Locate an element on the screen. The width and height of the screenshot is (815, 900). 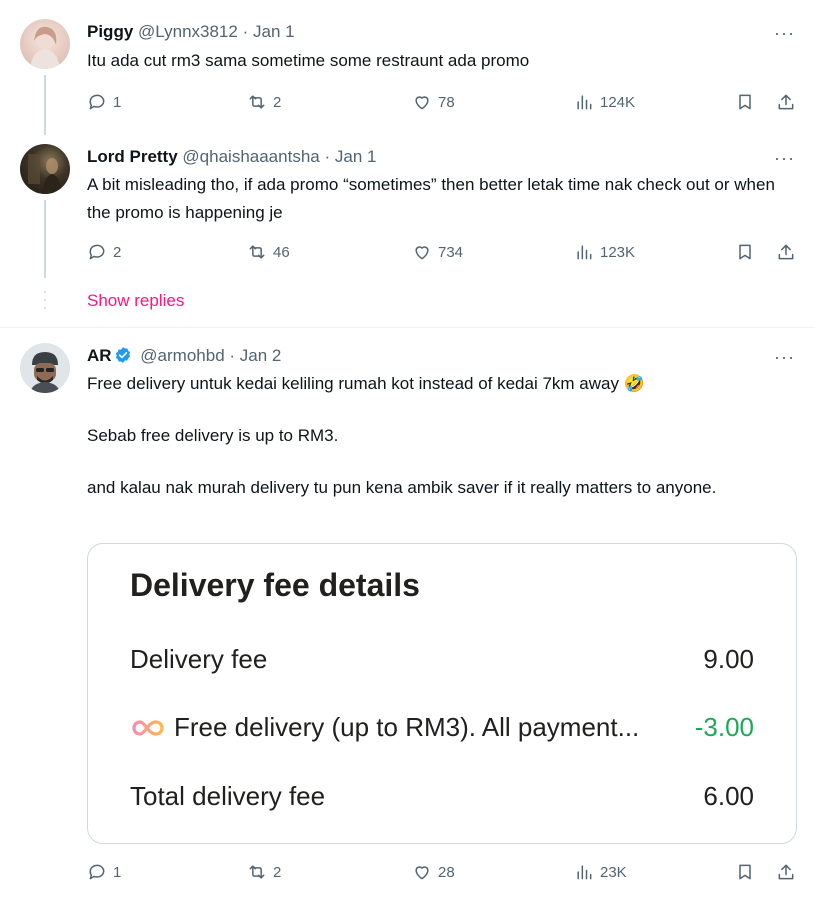
handle: @Lynnx3812 is located at coordinates (188, 31).